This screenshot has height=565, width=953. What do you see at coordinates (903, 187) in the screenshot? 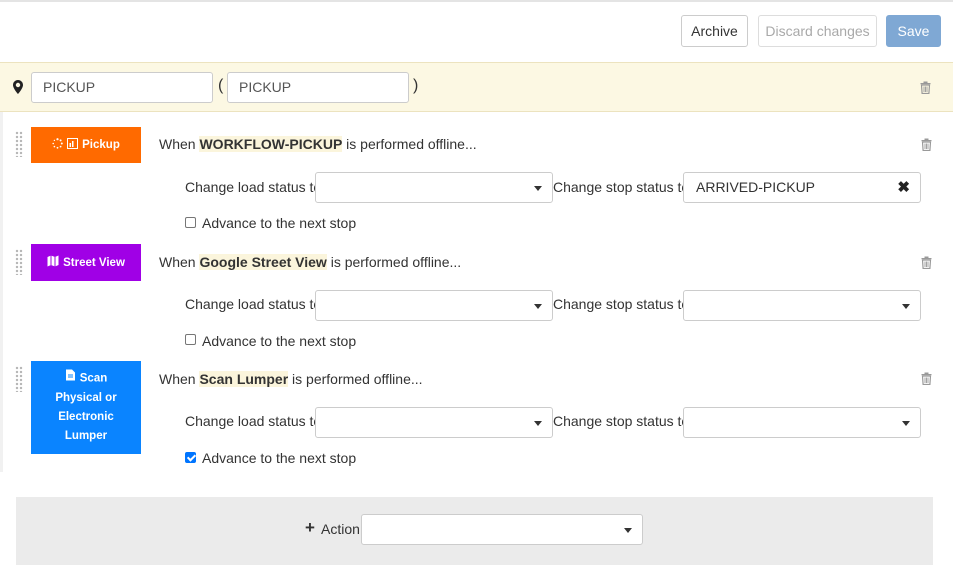
I see `clear-x-icon: ✖` at bounding box center [903, 187].